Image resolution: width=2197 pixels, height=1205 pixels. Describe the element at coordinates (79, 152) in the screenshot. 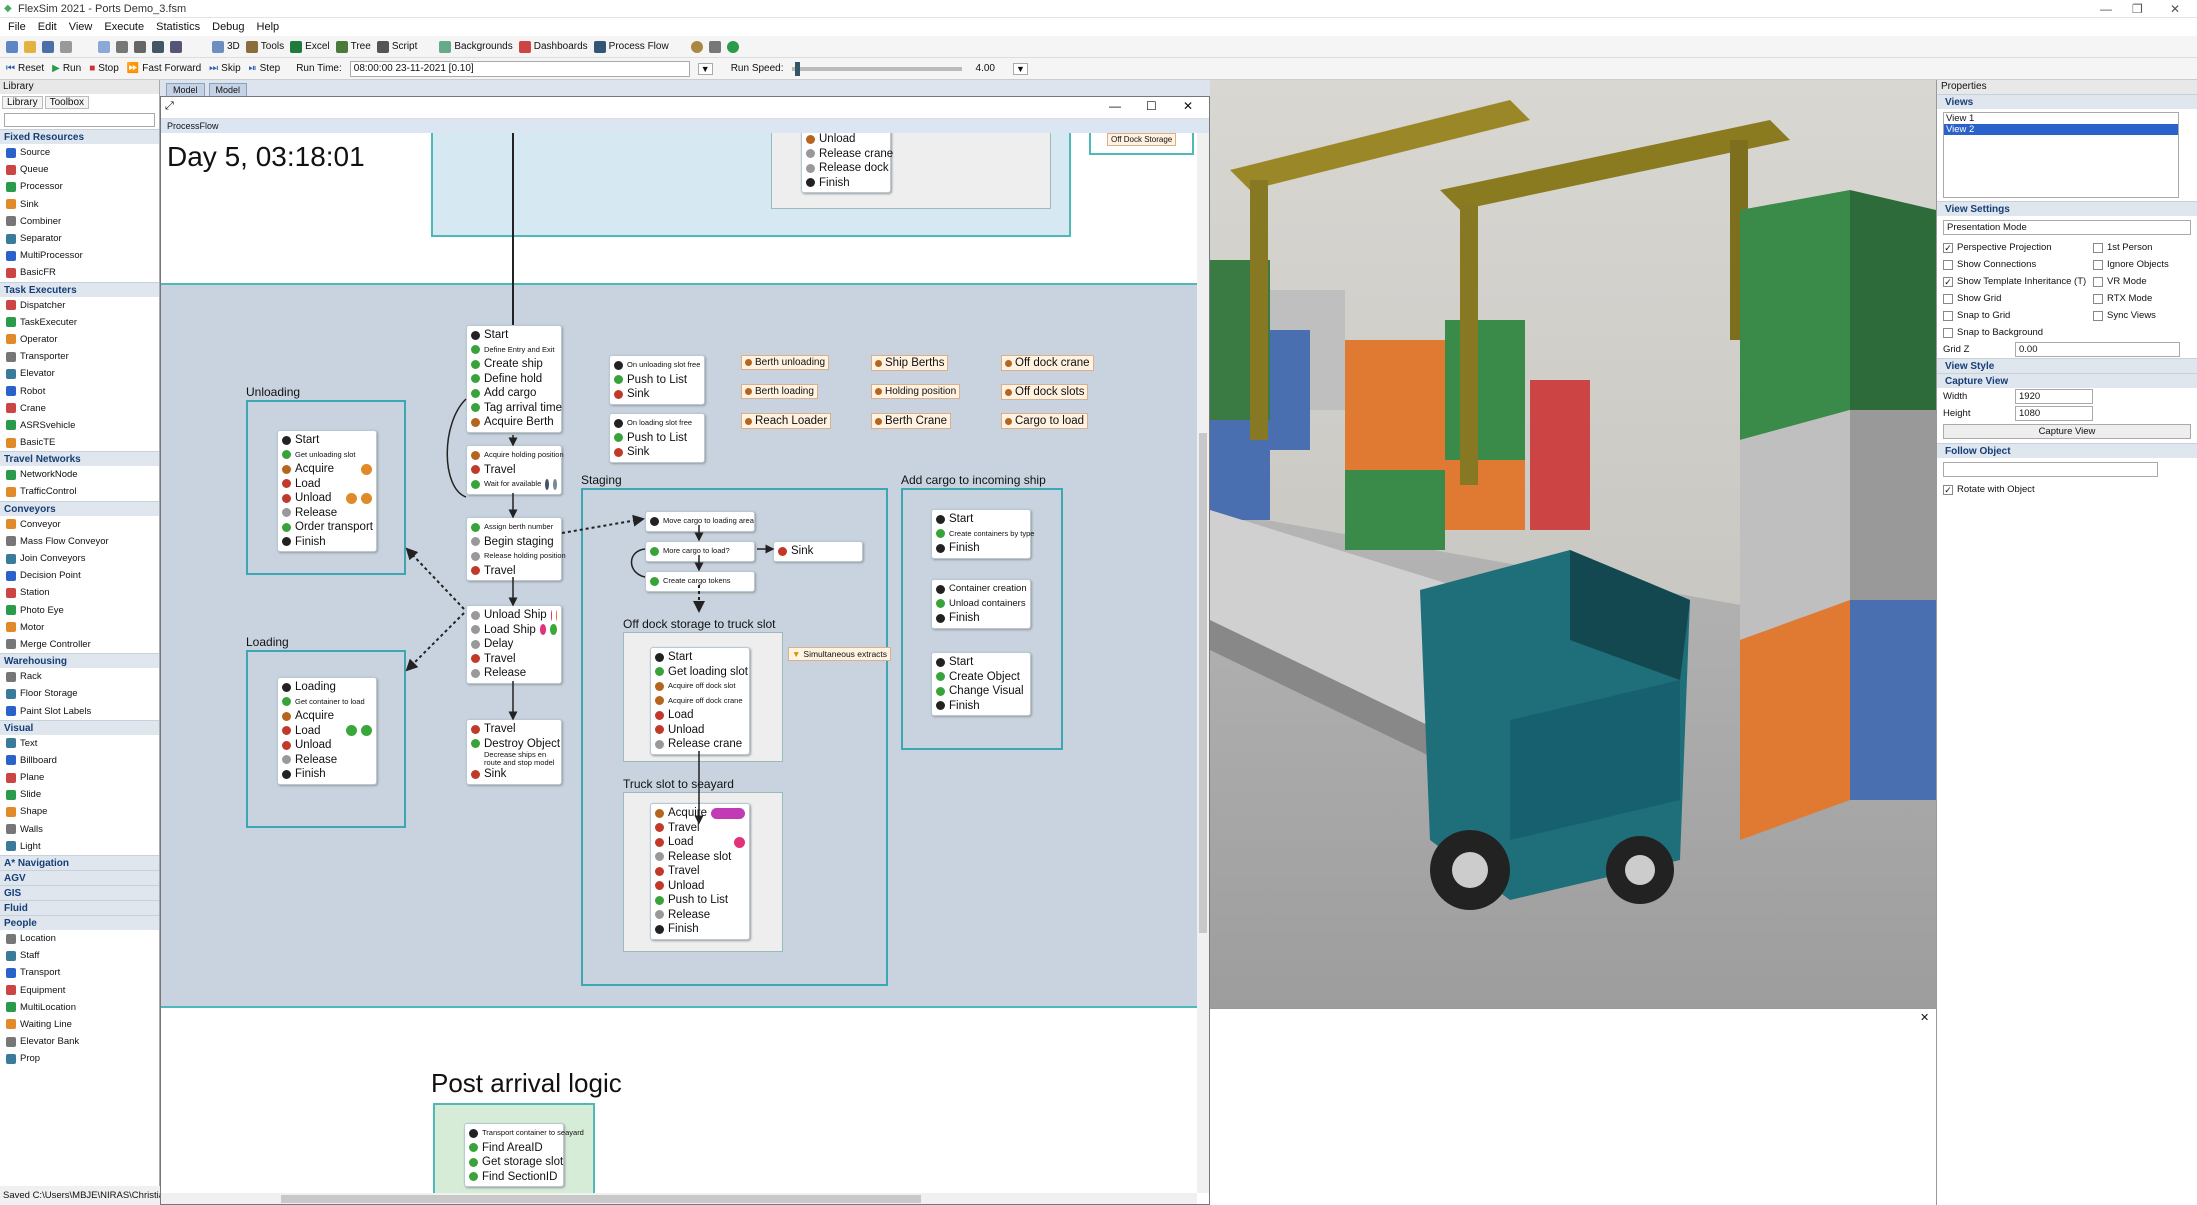

I see `library-item: Source` at that location.